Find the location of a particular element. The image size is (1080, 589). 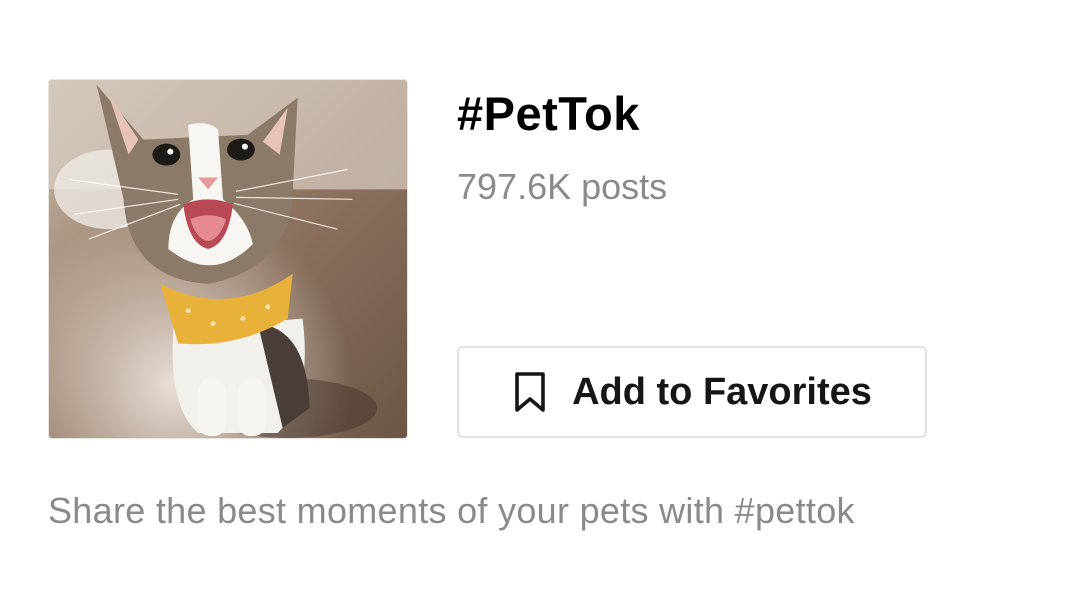

bookmark-icon is located at coordinates (530, 392).